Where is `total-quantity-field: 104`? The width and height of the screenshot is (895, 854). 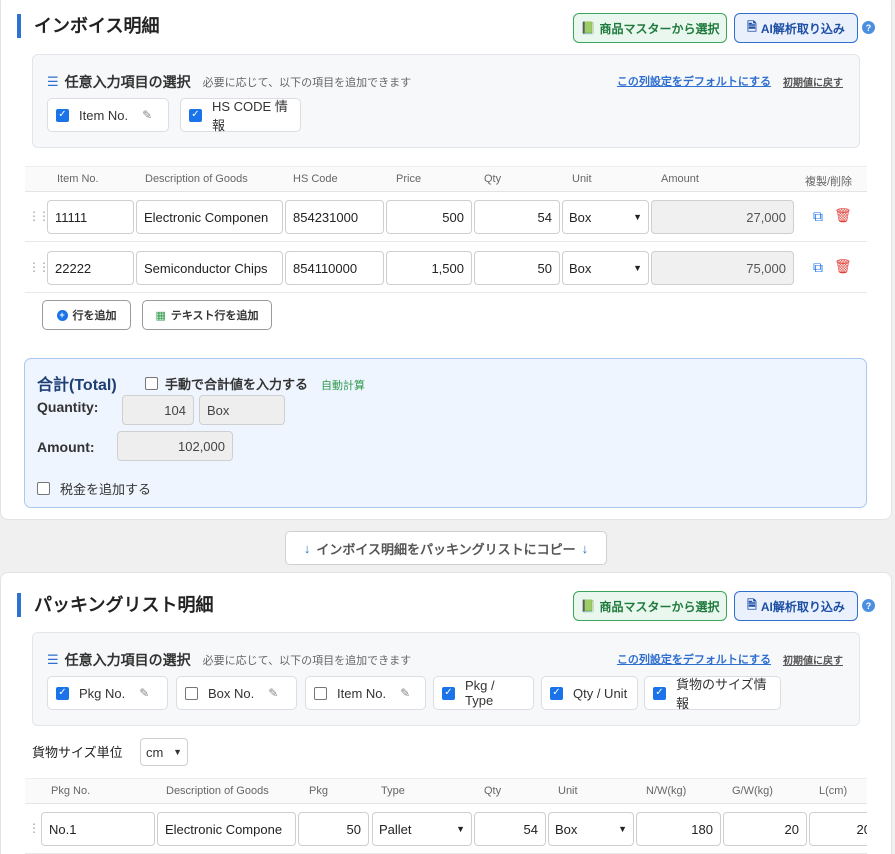
total-quantity-field: 104 is located at coordinates (158, 410).